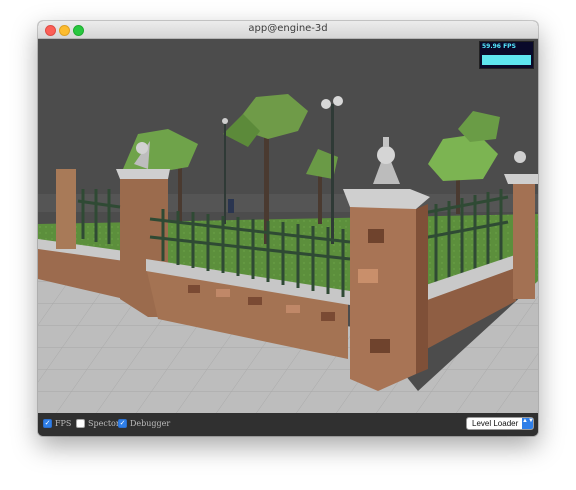 This screenshot has width=576, height=490. What do you see at coordinates (231, 206) in the screenshot?
I see `character-figure` at bounding box center [231, 206].